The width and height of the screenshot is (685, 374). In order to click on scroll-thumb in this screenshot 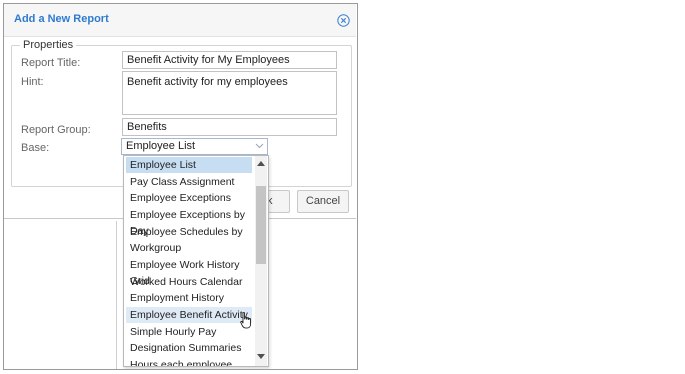, I will do `click(261, 225)`.